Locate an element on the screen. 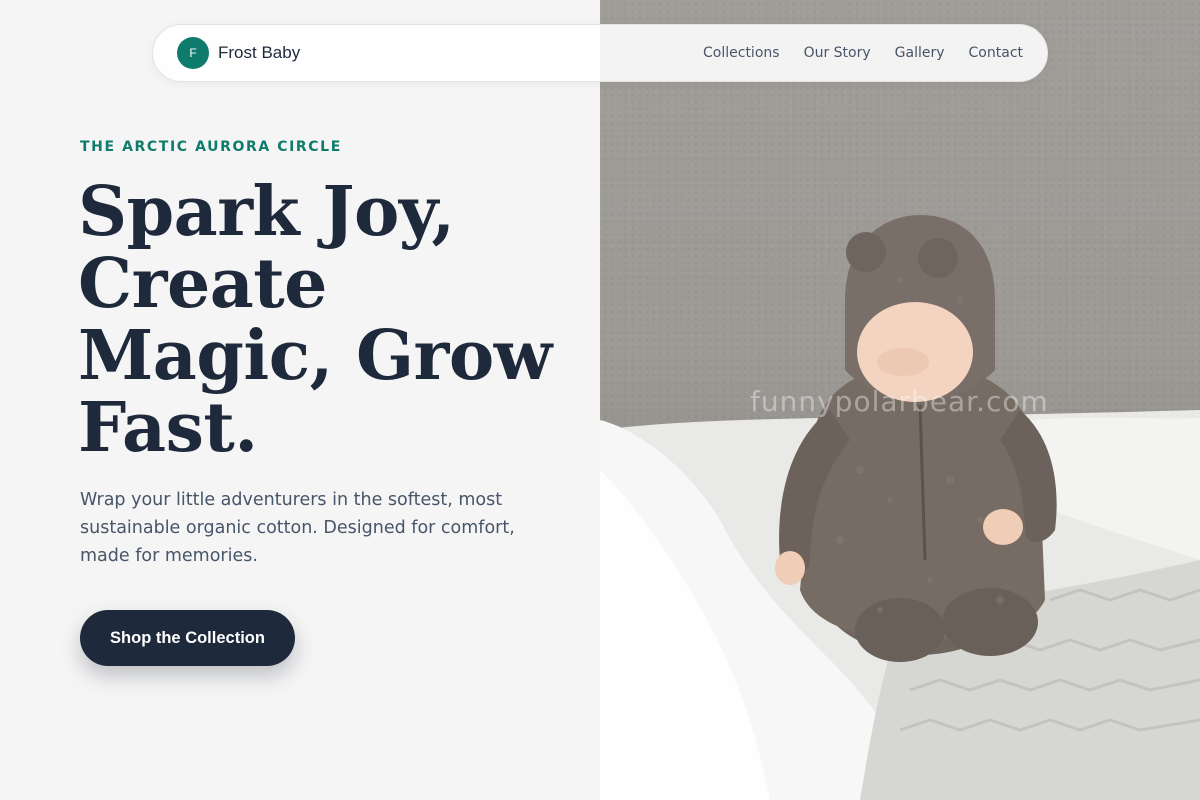 The height and width of the screenshot is (800, 1200). hero-eyebrow: THE ARCTIC AURORA CIRCLE is located at coordinates (211, 147).